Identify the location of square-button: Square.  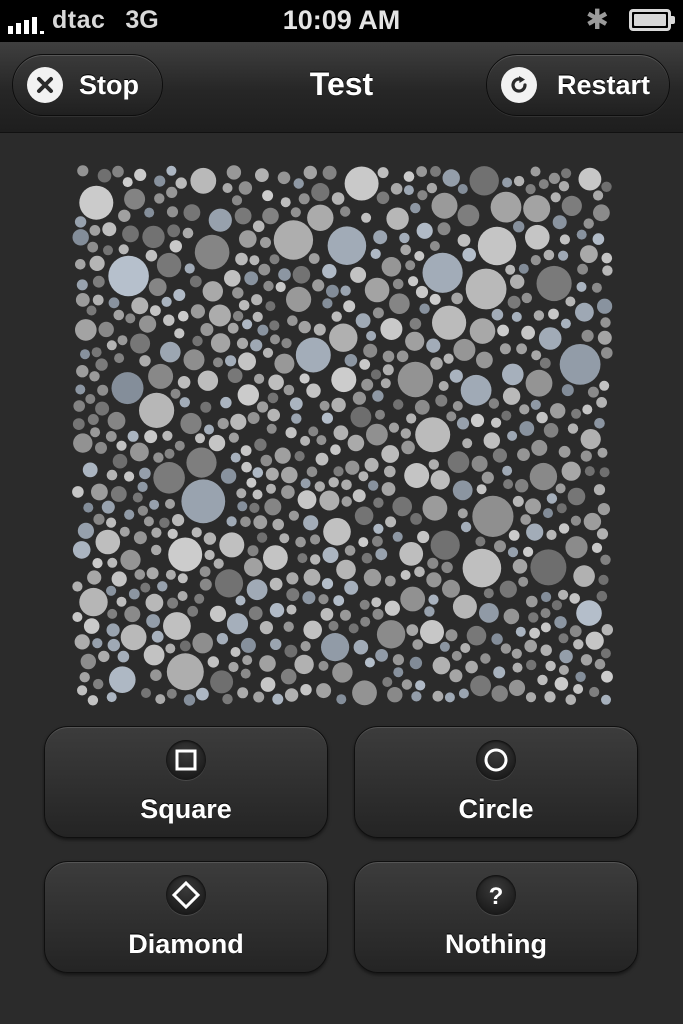
(186, 782).